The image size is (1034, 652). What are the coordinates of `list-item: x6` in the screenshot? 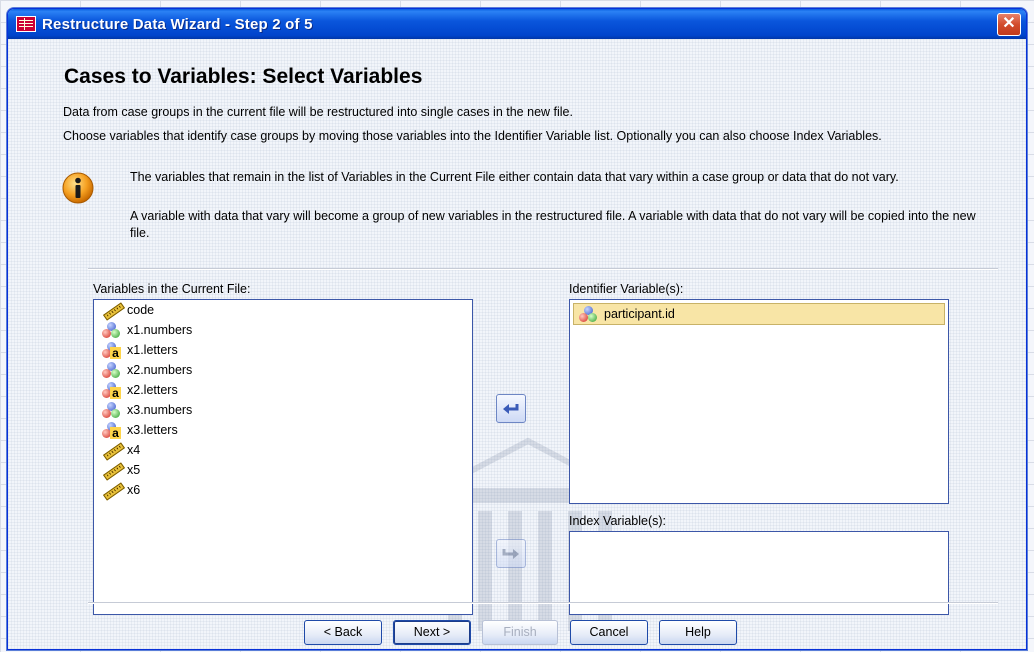 It's located at (283, 490).